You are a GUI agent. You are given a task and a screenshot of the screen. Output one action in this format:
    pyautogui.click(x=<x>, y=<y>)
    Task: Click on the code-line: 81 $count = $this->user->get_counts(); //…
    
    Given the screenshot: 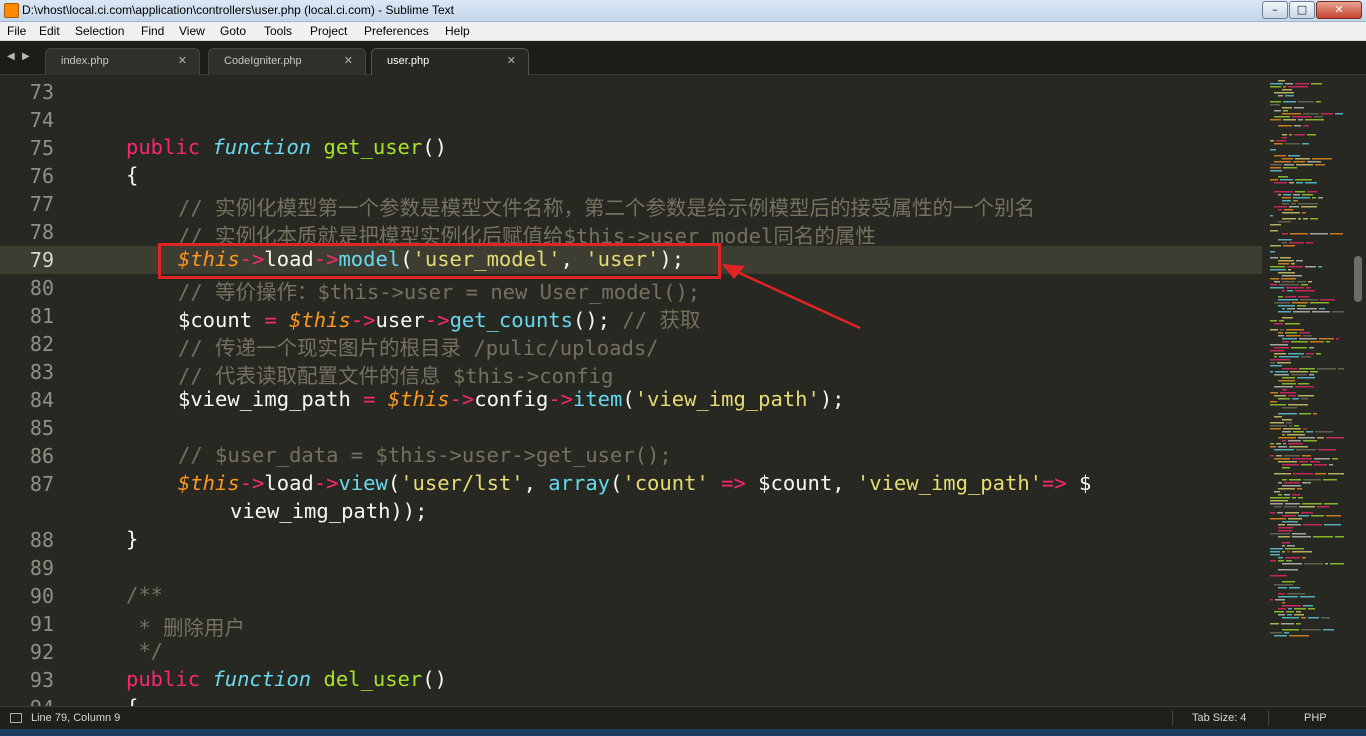 What is the action you would take?
    pyautogui.click(x=631, y=317)
    